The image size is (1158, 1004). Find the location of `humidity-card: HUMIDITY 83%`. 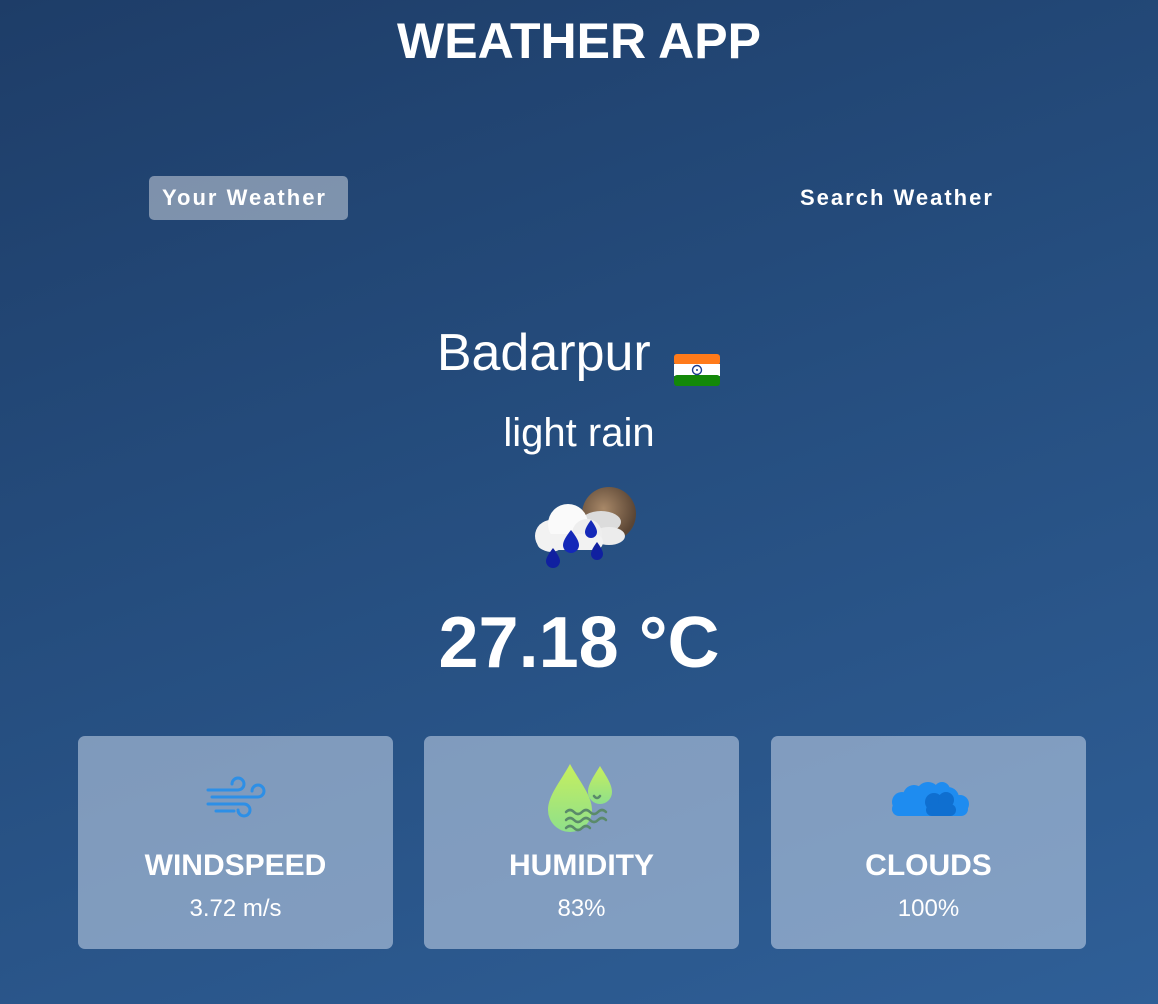

humidity-card: HUMIDITY 83% is located at coordinates (581, 842).